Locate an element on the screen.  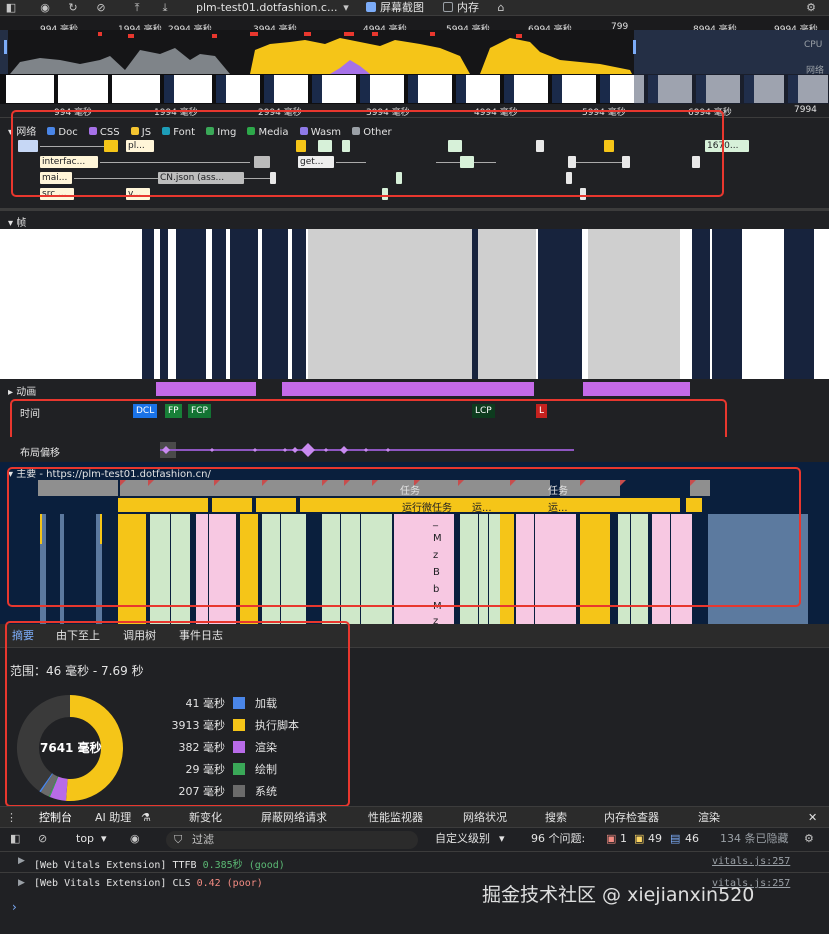
reload-icon: ↻ is located at coordinates (73, 8).